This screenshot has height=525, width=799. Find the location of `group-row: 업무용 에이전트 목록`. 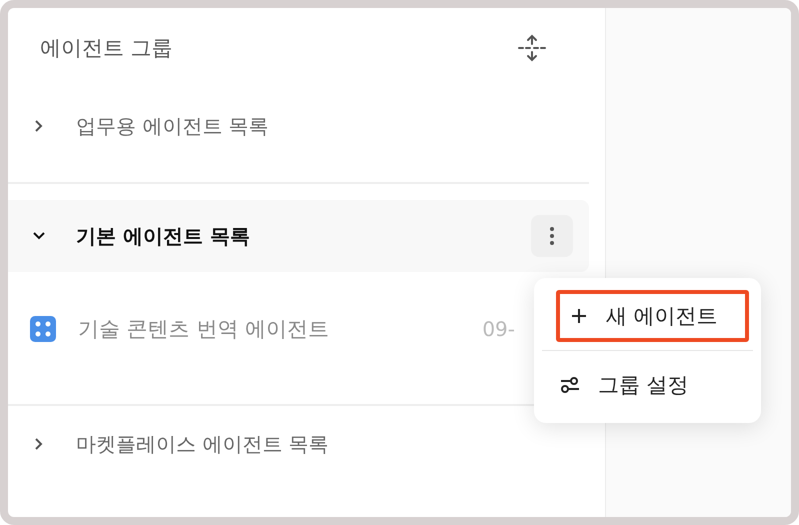

group-row: 업무용 에이전트 목록 is located at coordinates (298, 126).